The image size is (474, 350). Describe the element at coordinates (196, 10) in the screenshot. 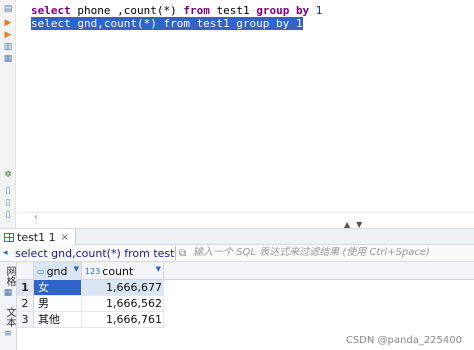

I see `keyword: from` at that location.